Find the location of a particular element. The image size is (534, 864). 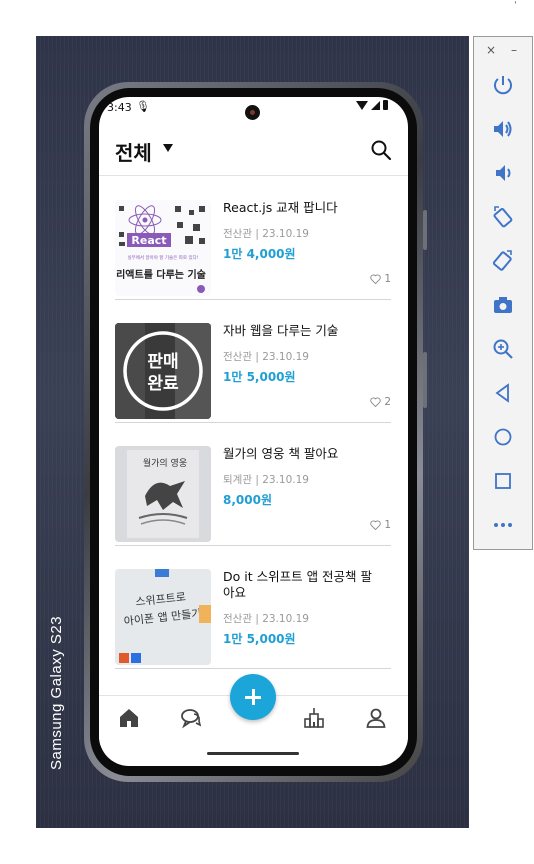

volume-hardware-button is located at coordinates (425, 230).